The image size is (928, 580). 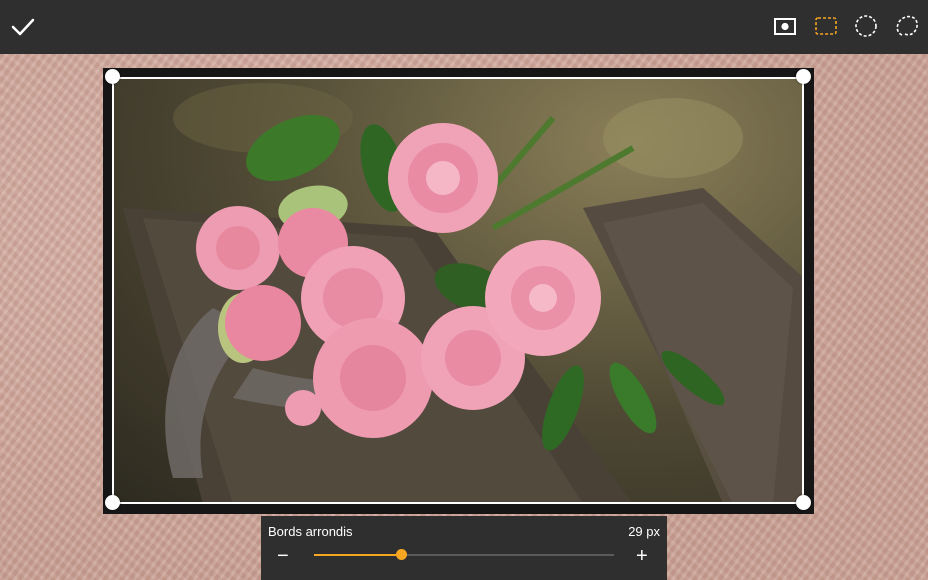 What do you see at coordinates (907, 26) in the screenshot?
I see `freehand-shape-icon` at bounding box center [907, 26].